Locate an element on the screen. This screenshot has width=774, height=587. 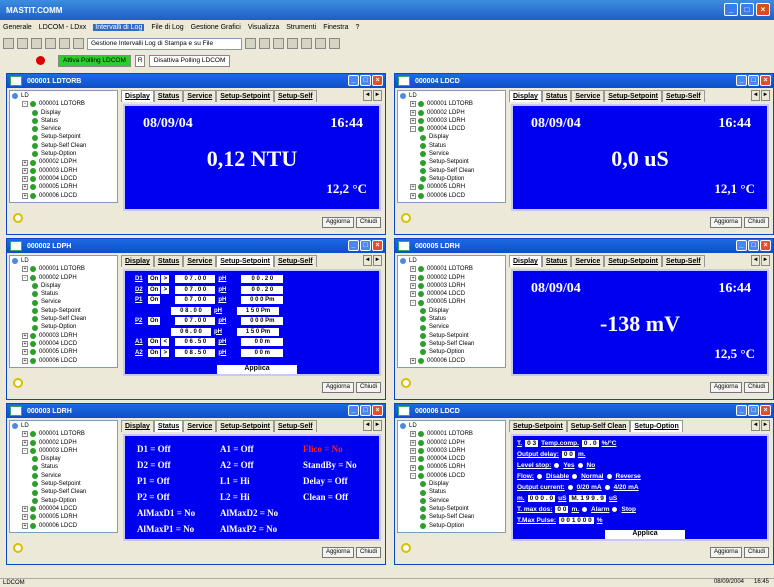
apply-button: Applica is located at coordinates (257, 369).